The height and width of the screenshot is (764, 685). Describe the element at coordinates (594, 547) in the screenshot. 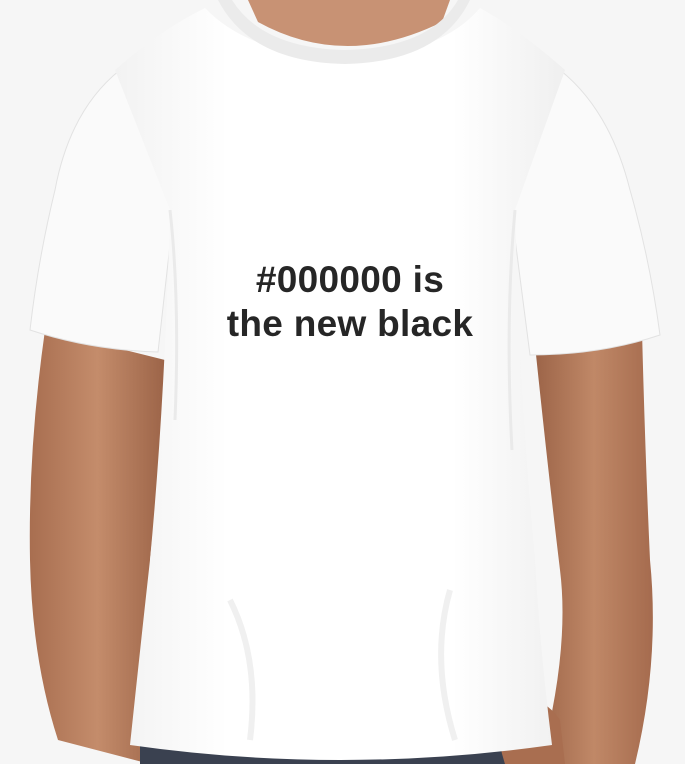

I see `right-arm` at that location.